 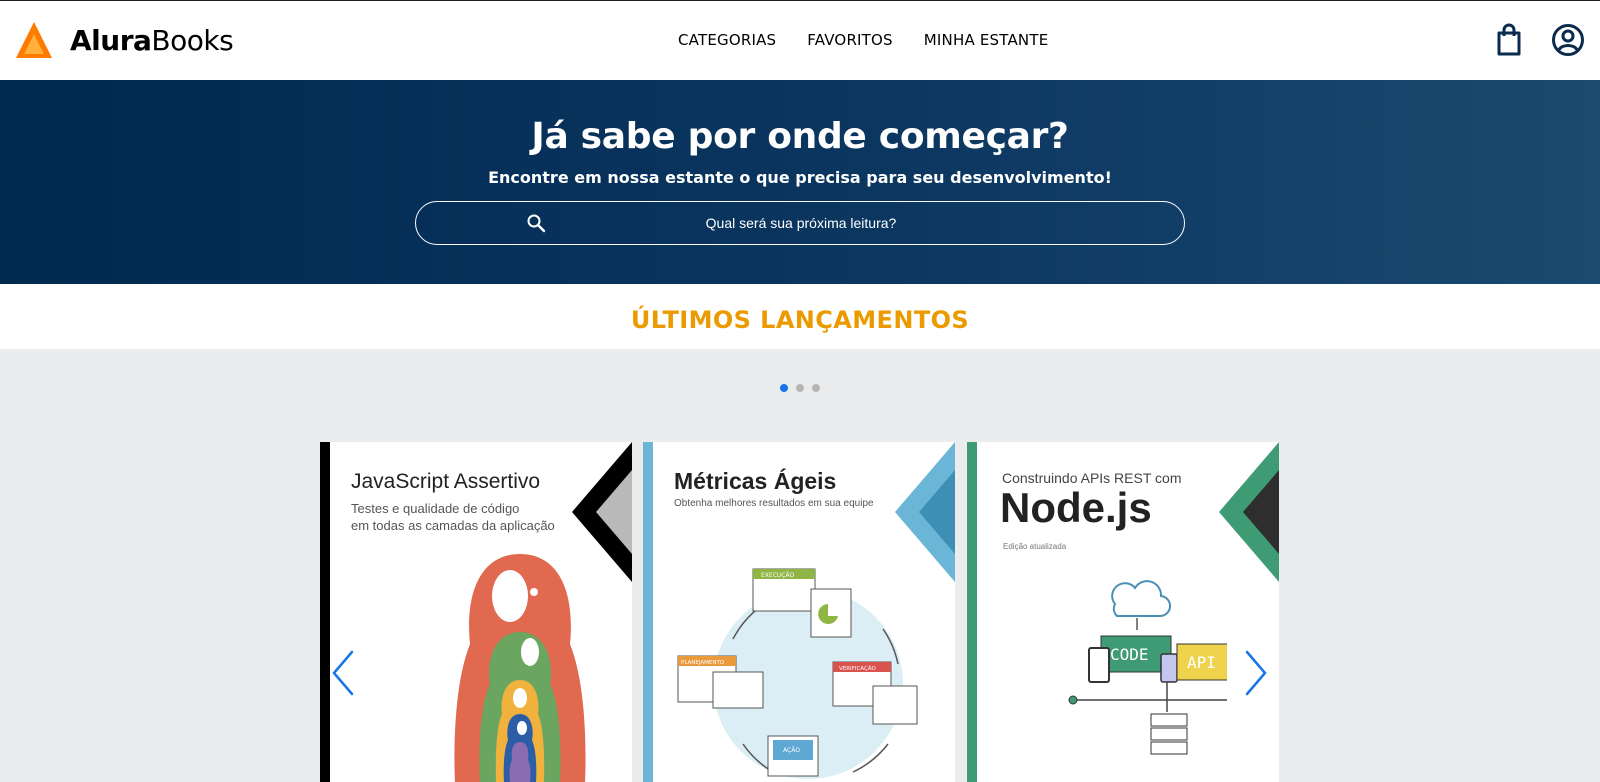 I want to click on section-header: ÚLTIMOS LANÇAMENTOS, so click(x=800, y=316).